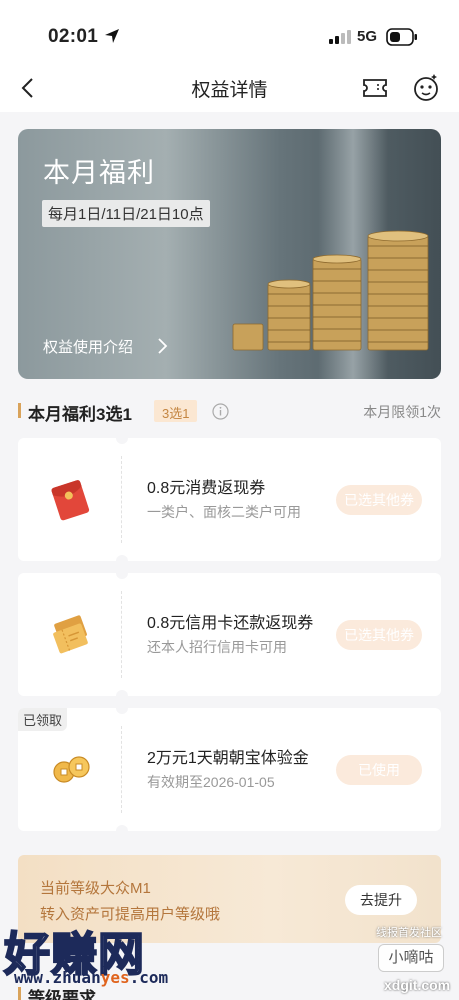 This screenshot has width=459, height=1000. I want to click on location-arrow-icon, so click(112, 36).